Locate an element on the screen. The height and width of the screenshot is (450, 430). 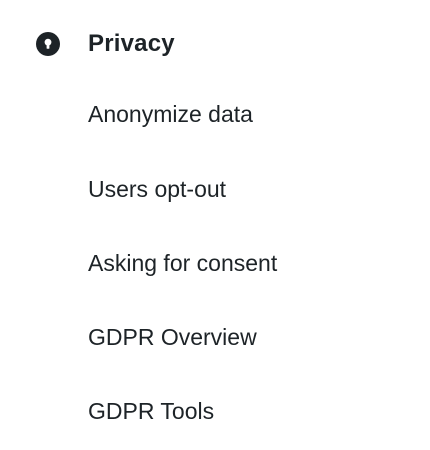
menu-item-anonymize-data: Anonymize data is located at coordinates (170, 114).